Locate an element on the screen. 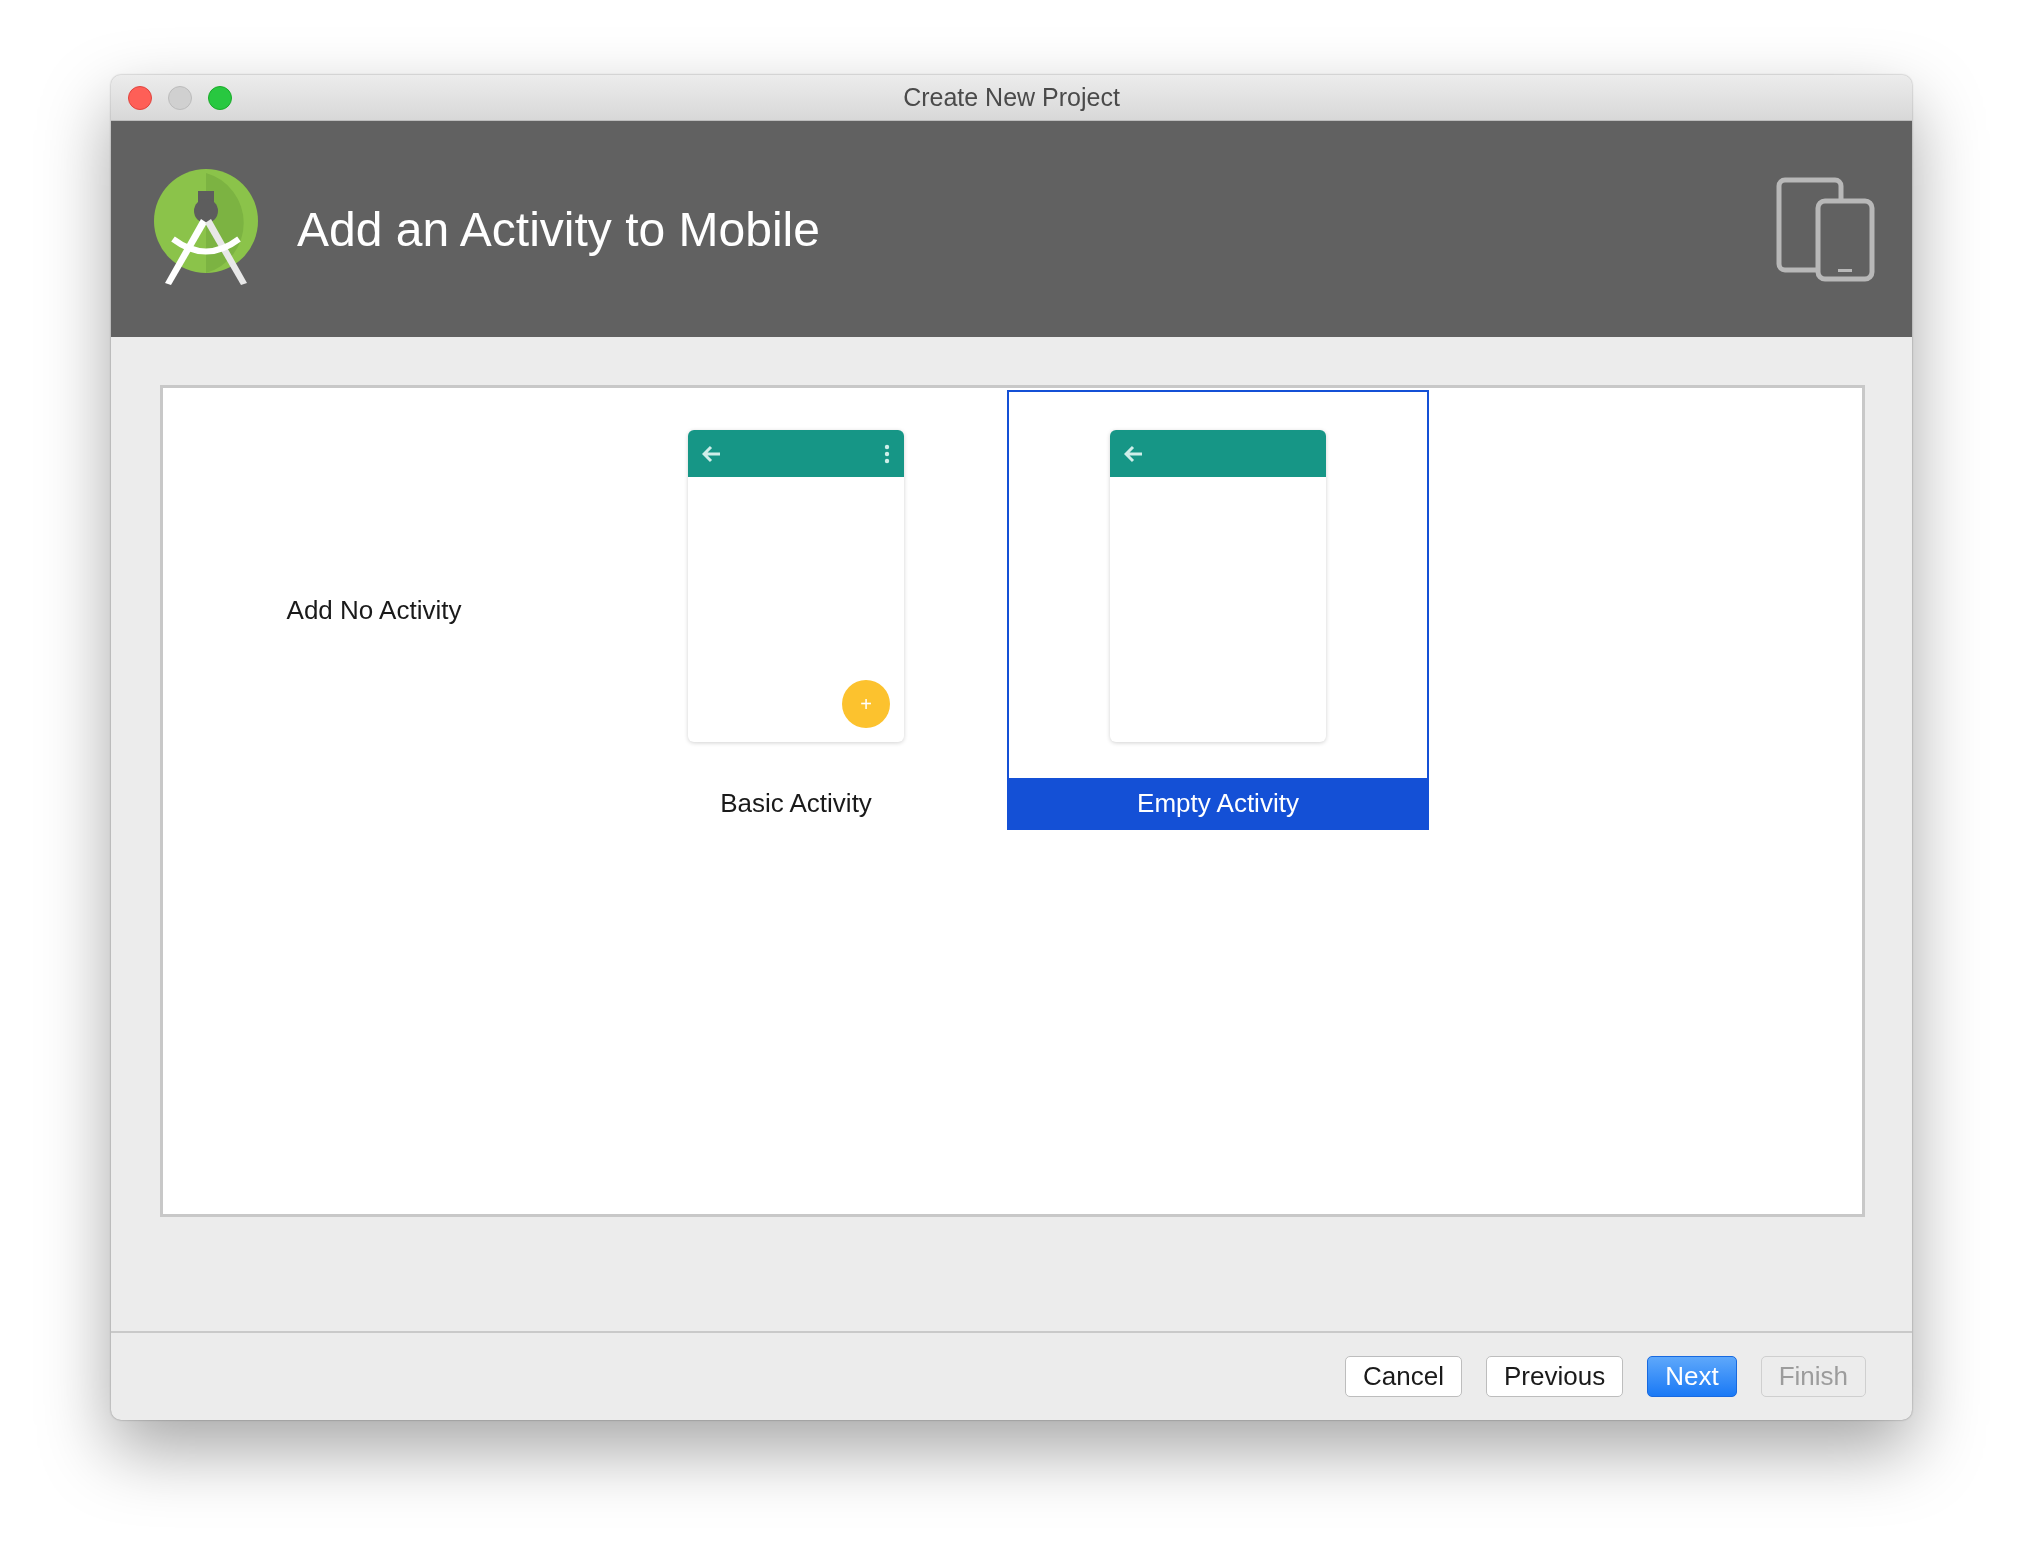 This screenshot has height=1568, width=2024. template-label: Basic Activity is located at coordinates (796, 803).